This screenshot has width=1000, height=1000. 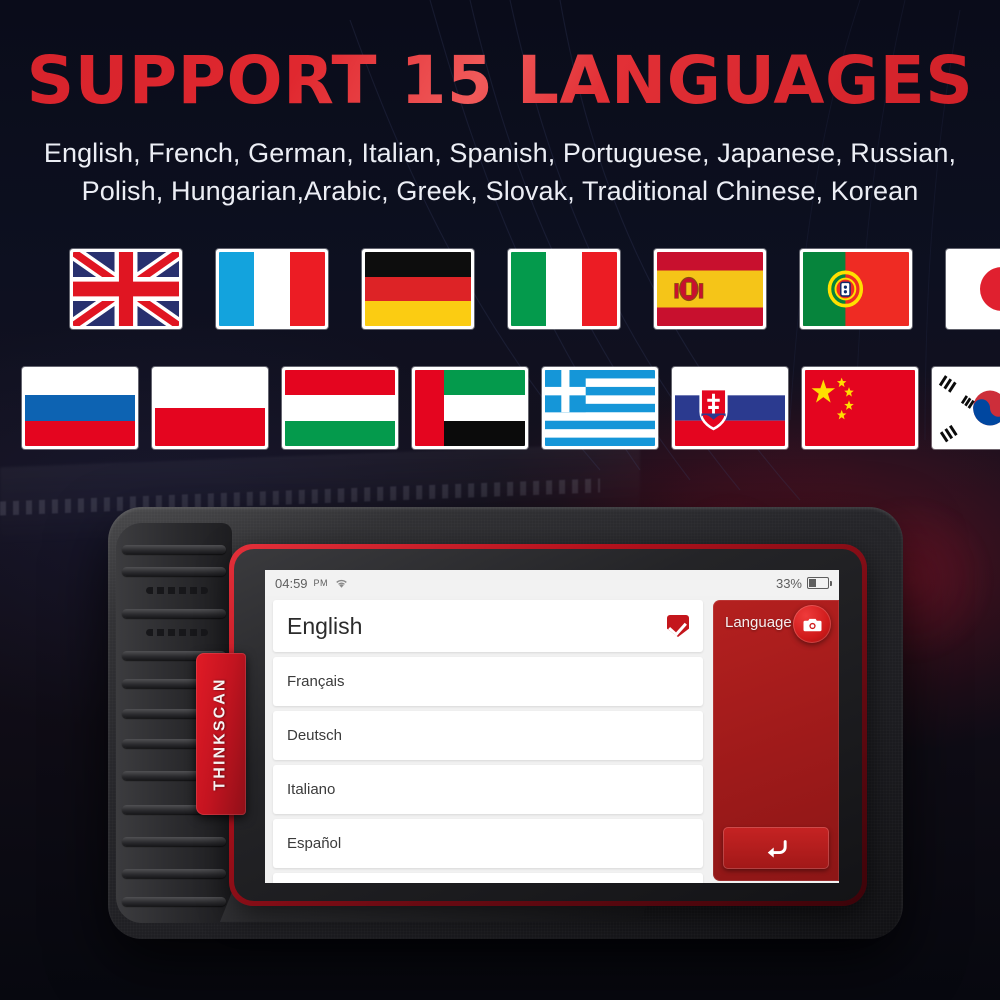 I want to click on battery-percent: 33%, so click(x=788, y=583).